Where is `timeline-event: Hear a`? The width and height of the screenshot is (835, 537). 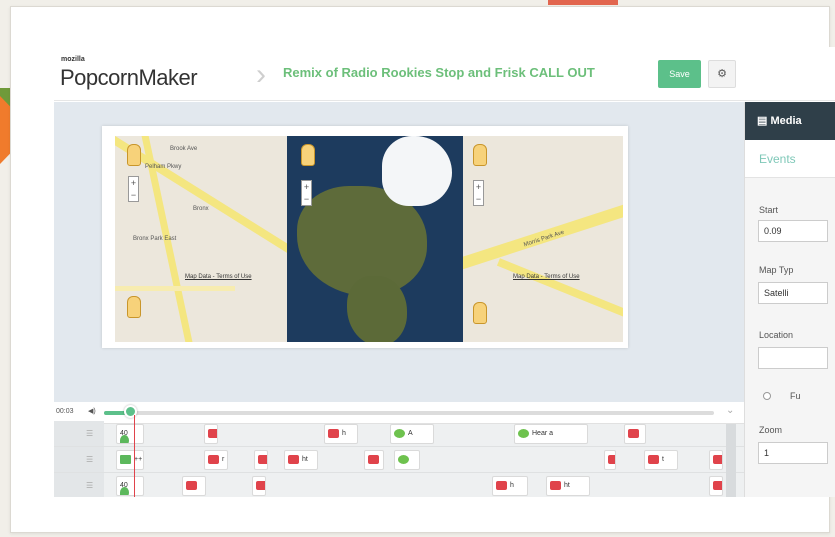
timeline-event: Hear a is located at coordinates (551, 434).